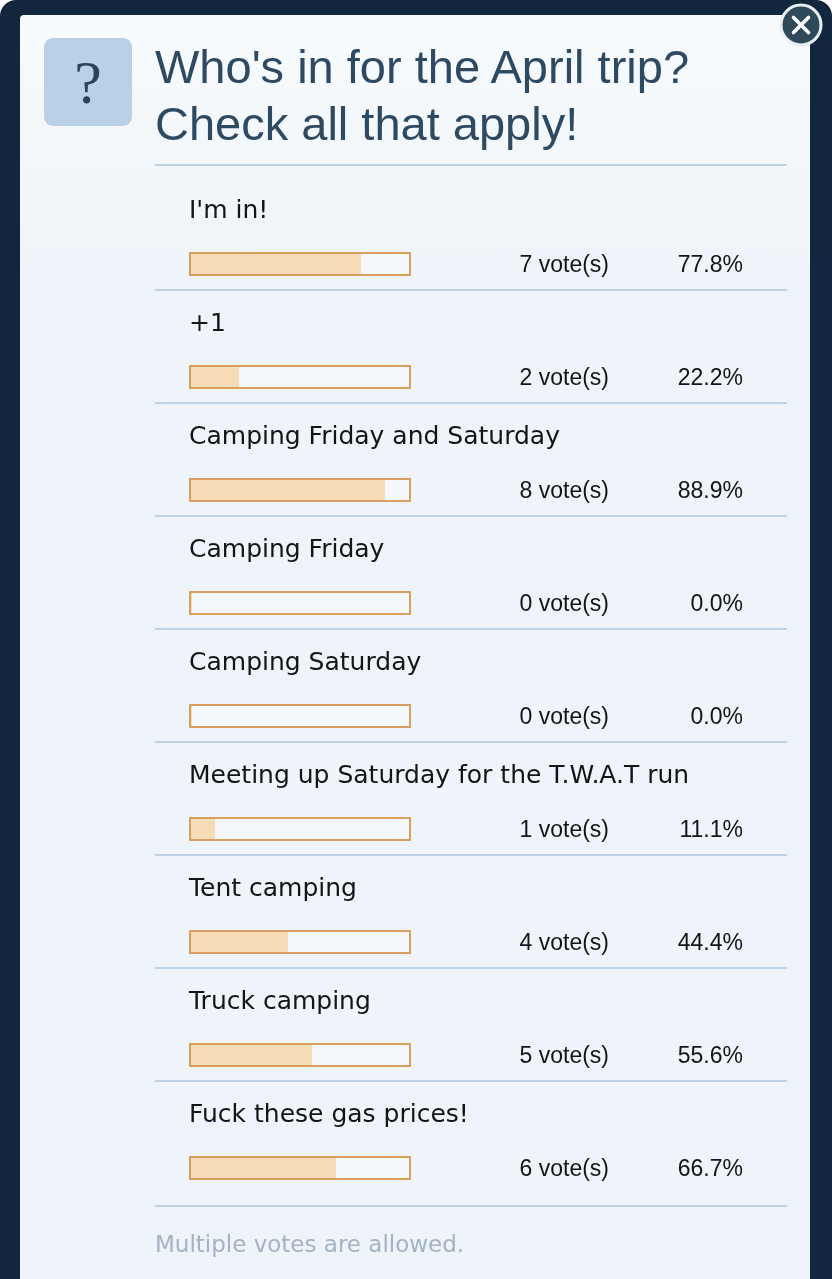 The width and height of the screenshot is (832, 1279). I want to click on option-label: Fuck these gas prices!, so click(329, 1114).